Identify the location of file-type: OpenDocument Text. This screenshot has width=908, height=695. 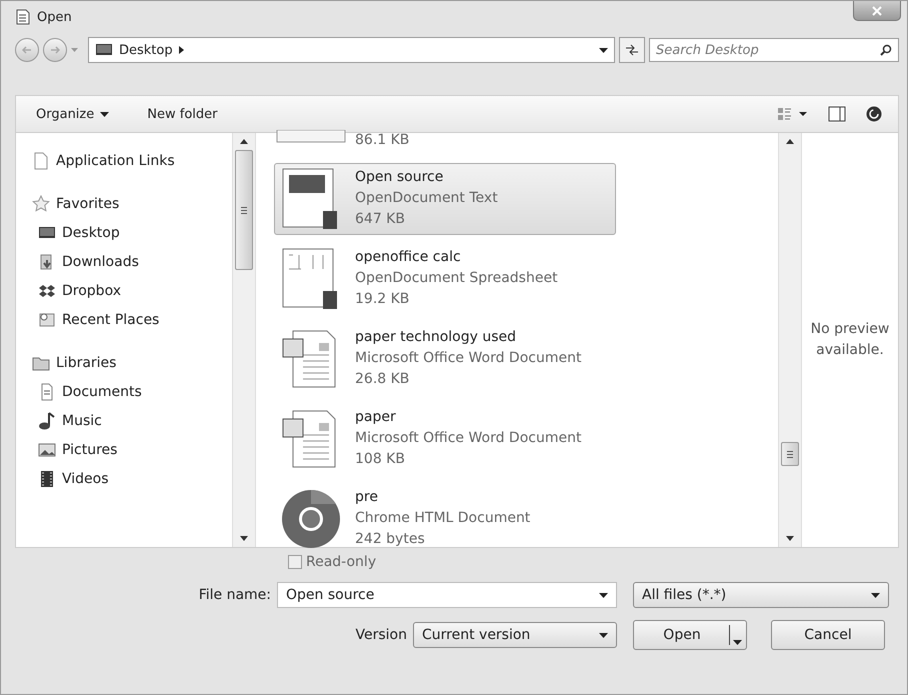
(426, 198).